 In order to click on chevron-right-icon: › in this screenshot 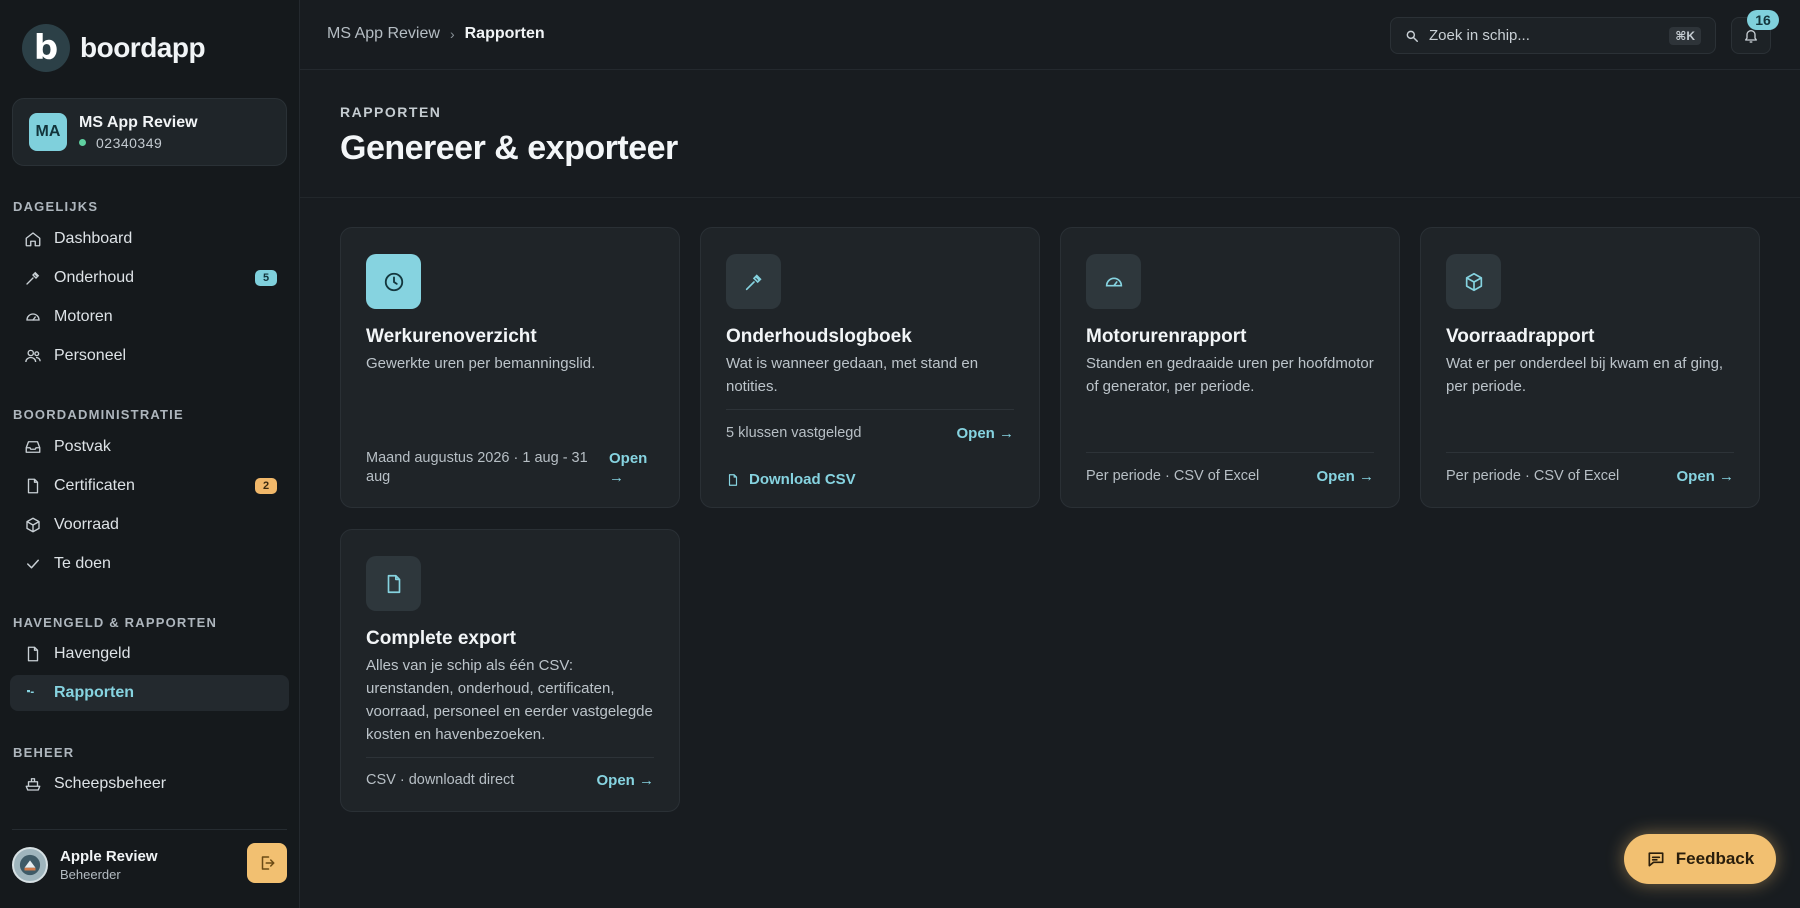, I will do `click(452, 34)`.